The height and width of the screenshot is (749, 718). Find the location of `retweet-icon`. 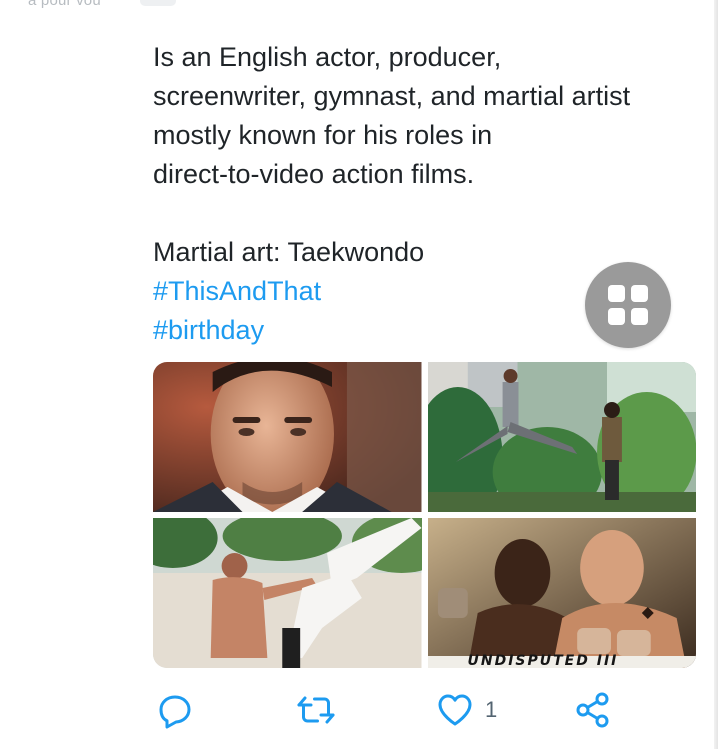

retweet-icon is located at coordinates (316, 710).